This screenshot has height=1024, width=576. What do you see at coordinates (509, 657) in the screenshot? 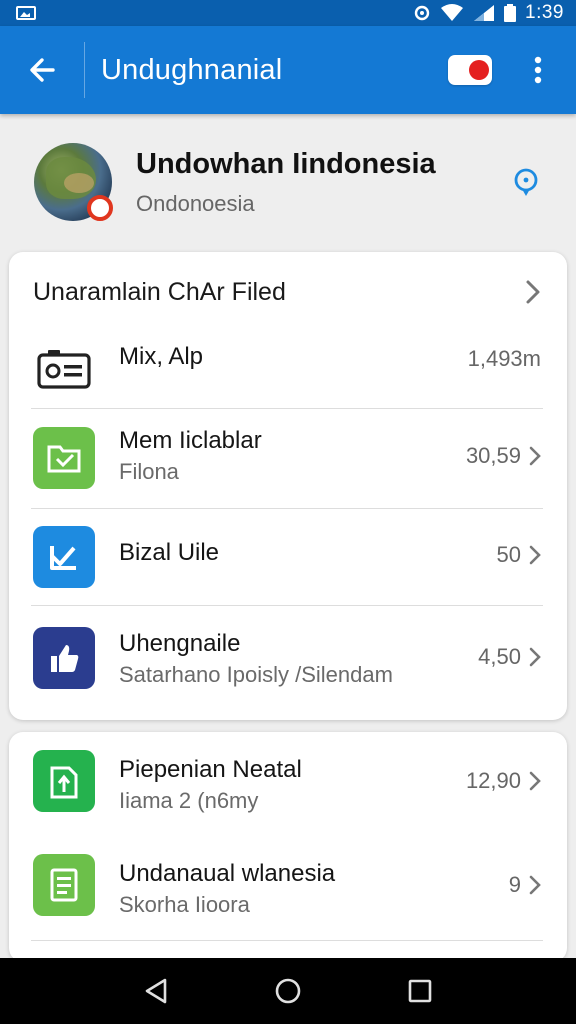
I see `row-value: 4,50` at bounding box center [509, 657].